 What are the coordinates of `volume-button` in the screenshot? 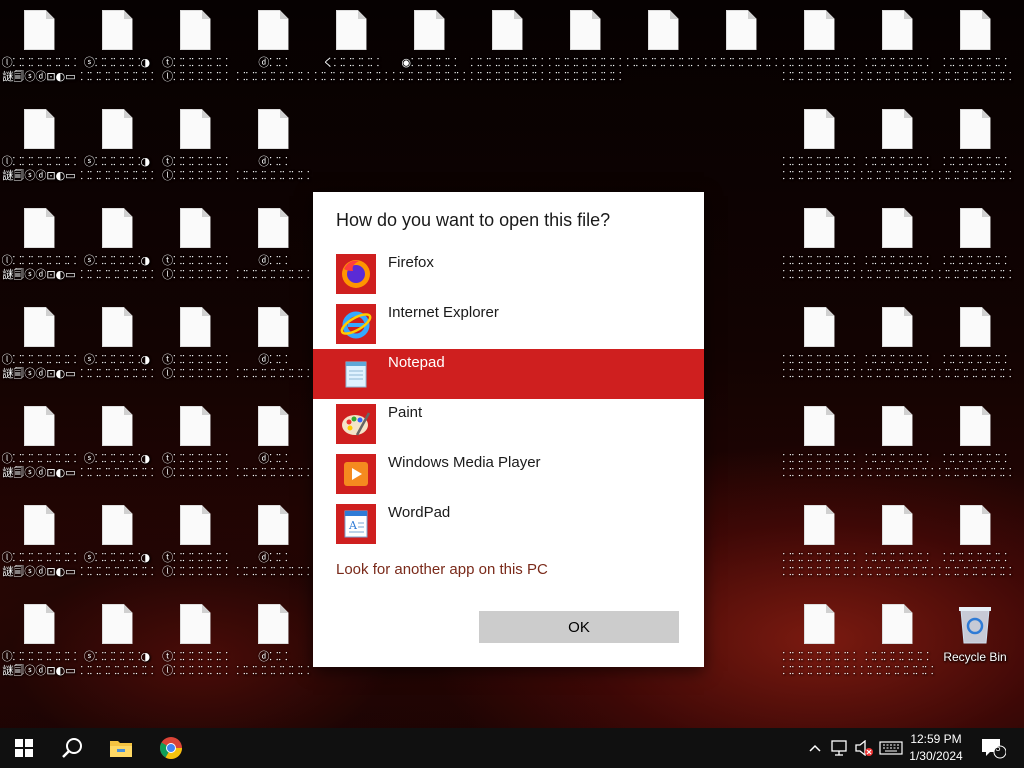 It's located at (864, 748).